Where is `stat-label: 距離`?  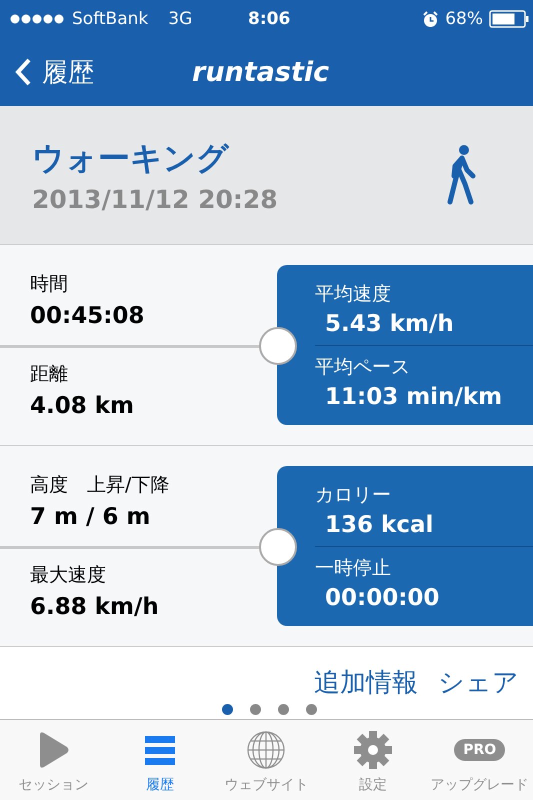 stat-label: 距離 is located at coordinates (49, 374).